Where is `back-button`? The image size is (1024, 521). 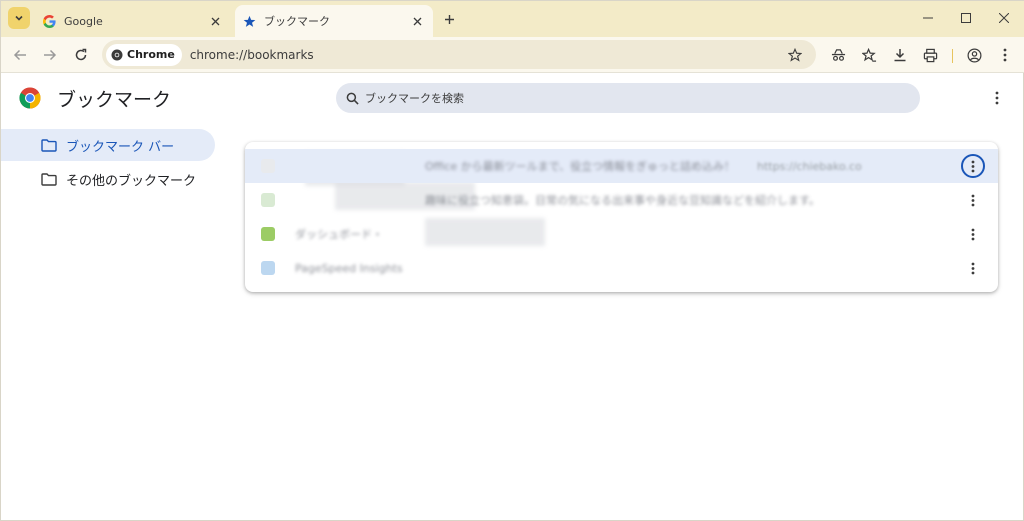
back-button is located at coordinates (20, 55).